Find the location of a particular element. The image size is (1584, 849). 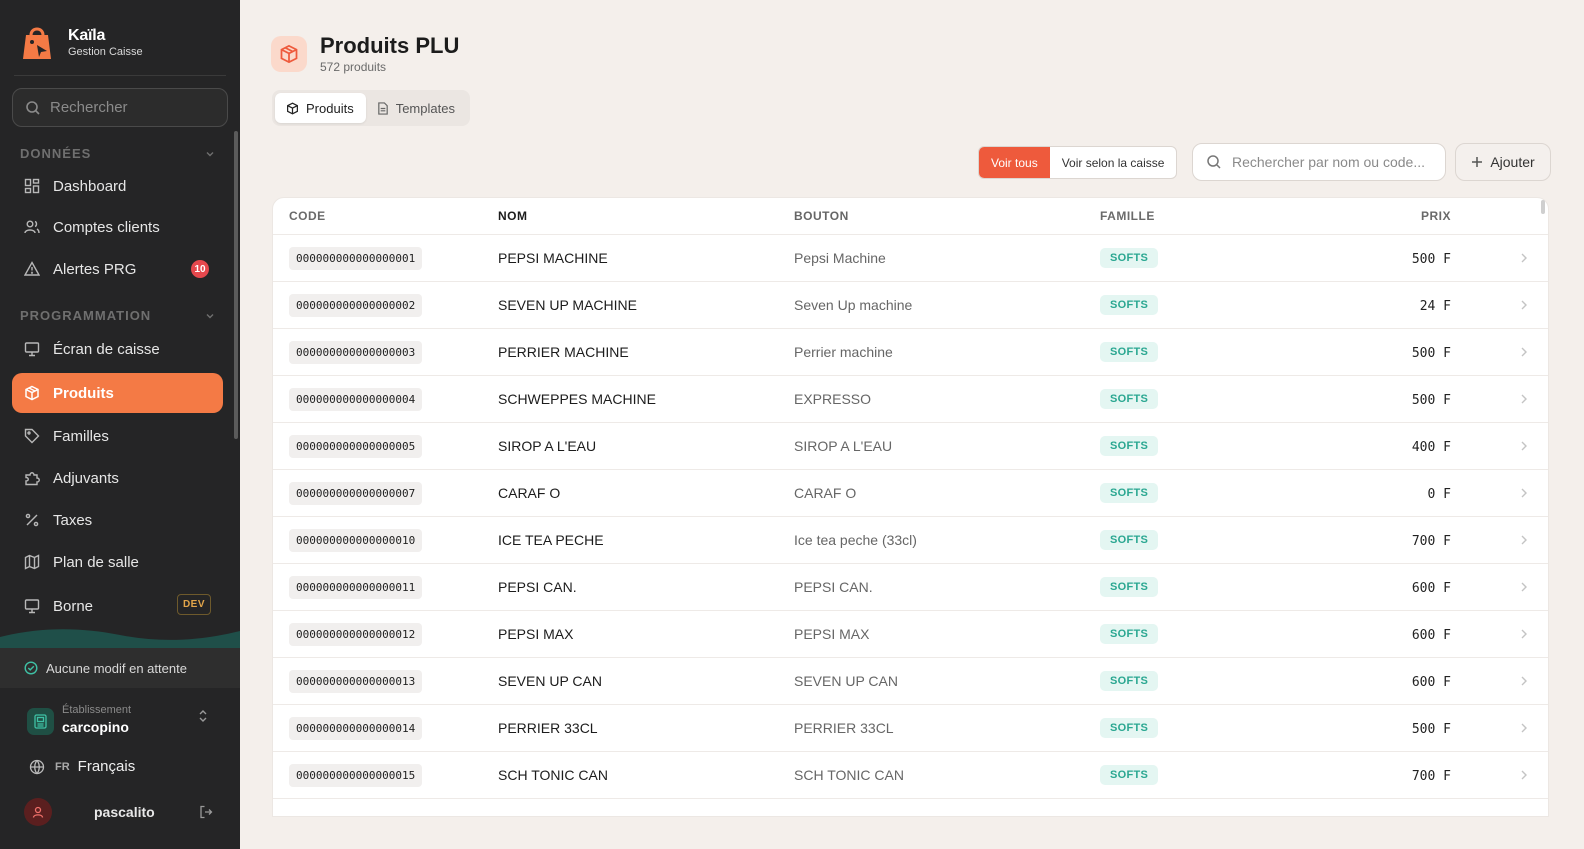

product-price: 700 F is located at coordinates (1431, 776).